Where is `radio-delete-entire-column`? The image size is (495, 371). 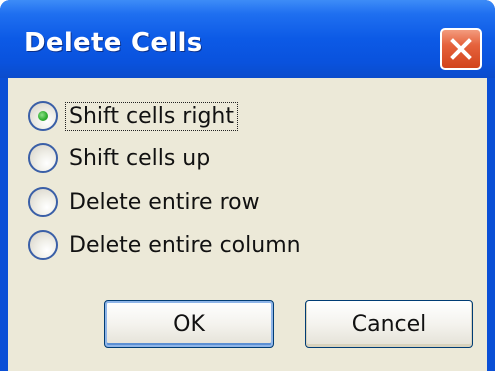 radio-delete-entire-column is located at coordinates (43, 245).